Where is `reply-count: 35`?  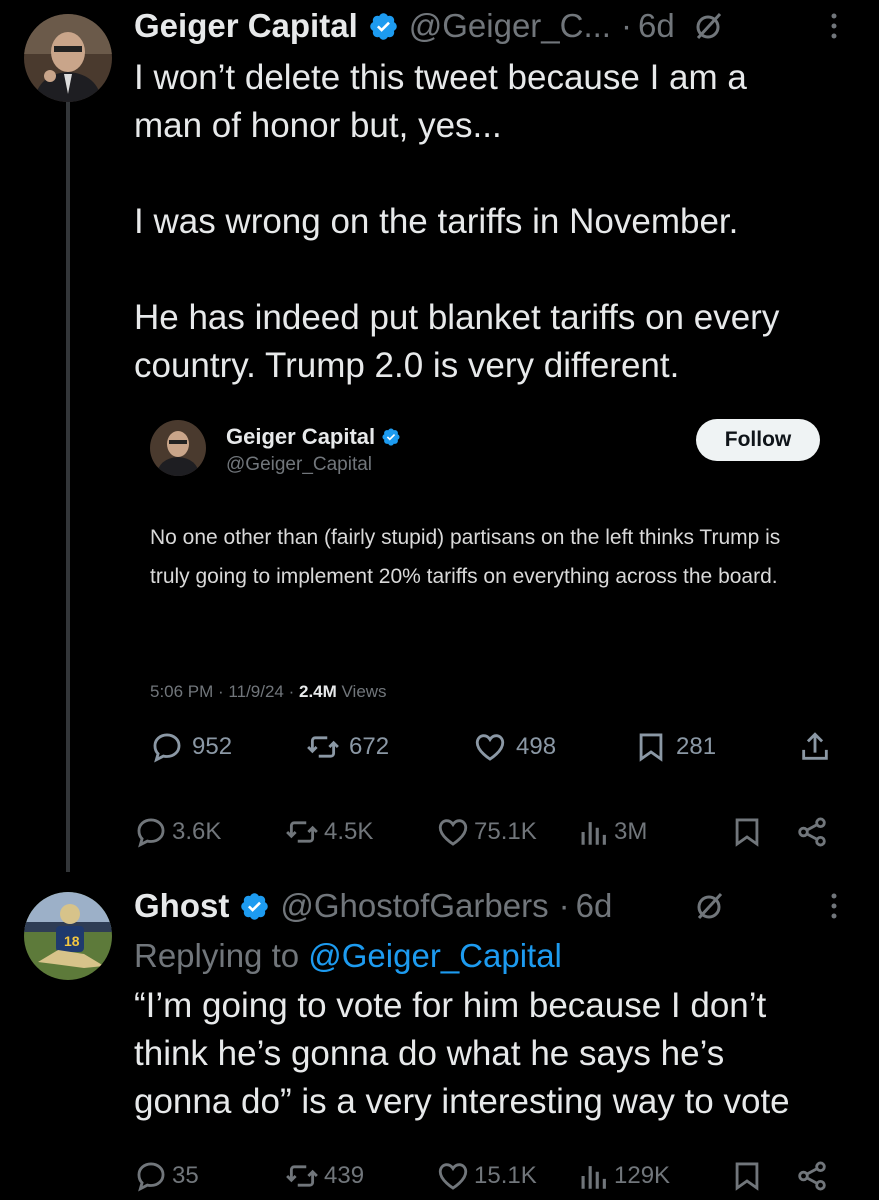 reply-count: 35 is located at coordinates (185, 1175).